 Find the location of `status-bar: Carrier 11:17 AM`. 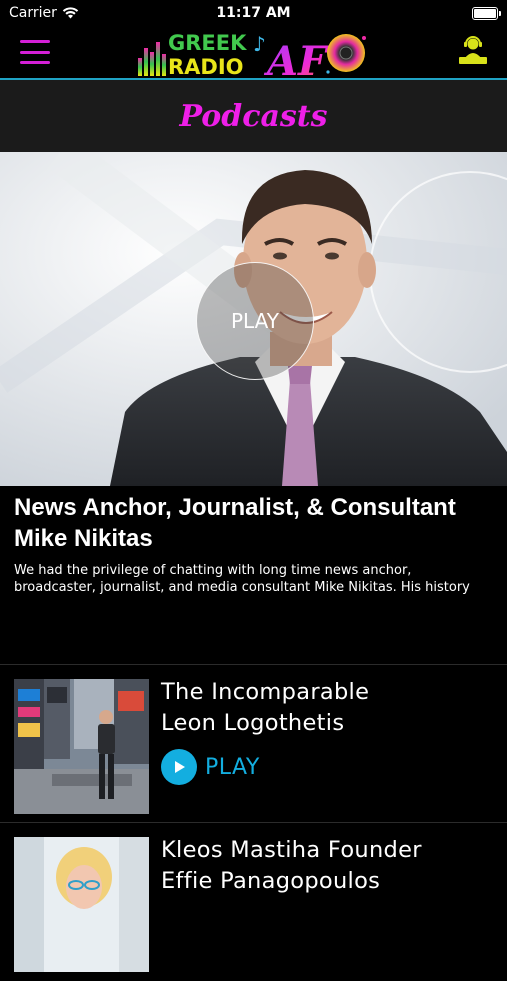

status-bar: Carrier 11:17 AM is located at coordinates (253, 13).